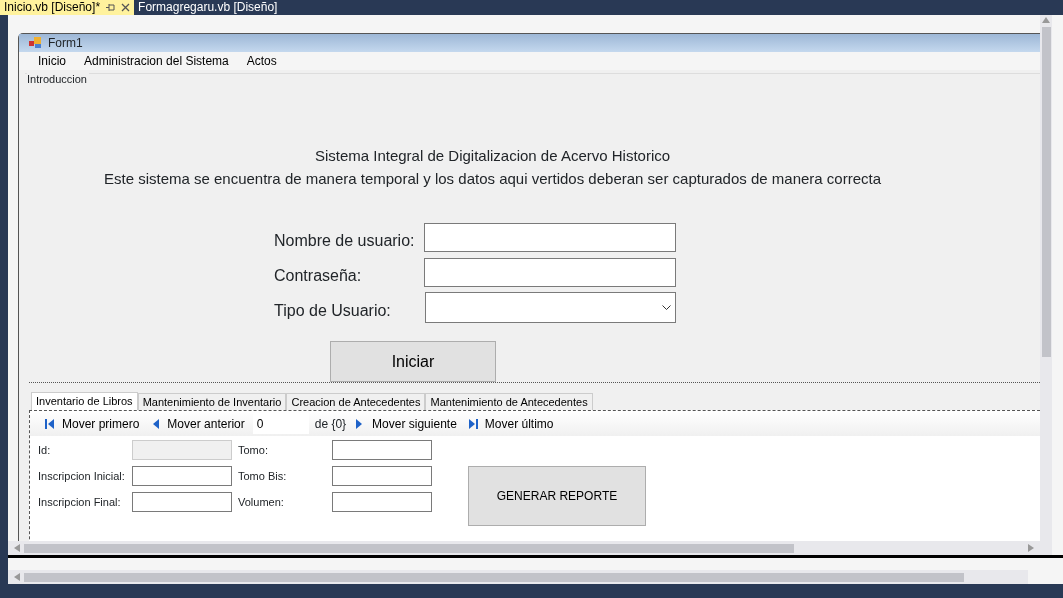 The width and height of the screenshot is (1063, 598). What do you see at coordinates (156, 61) in the screenshot?
I see `menu-item: Administracion del Sistema` at bounding box center [156, 61].